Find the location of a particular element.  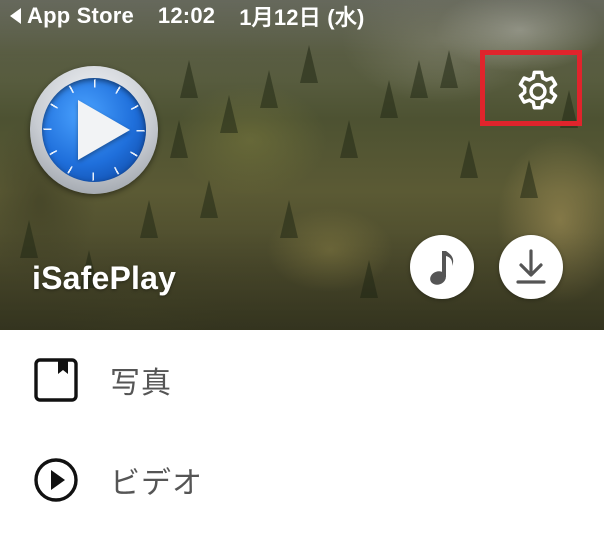

music-note-icon is located at coordinates (442, 268).